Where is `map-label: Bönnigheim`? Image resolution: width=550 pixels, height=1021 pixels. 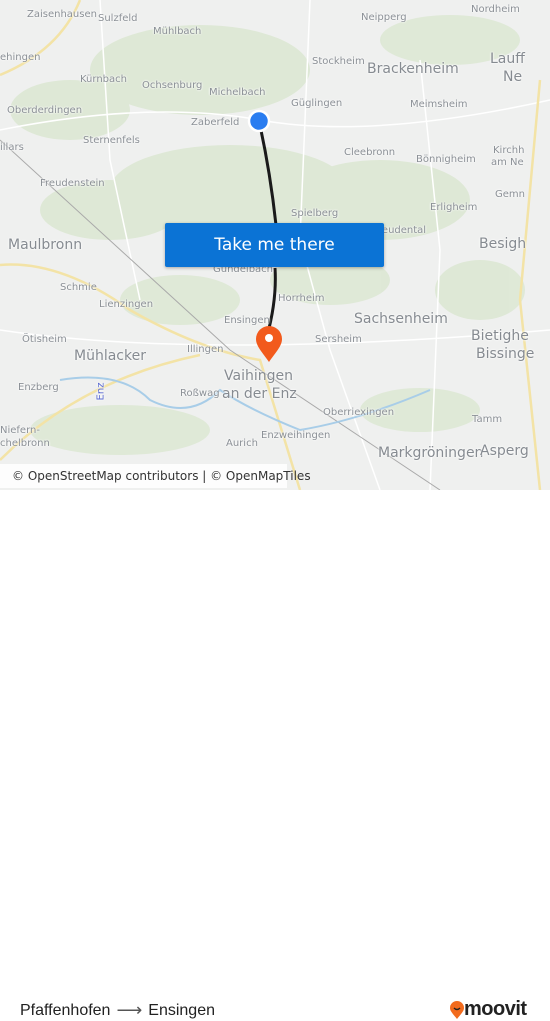 map-label: Bönnigheim is located at coordinates (446, 159).